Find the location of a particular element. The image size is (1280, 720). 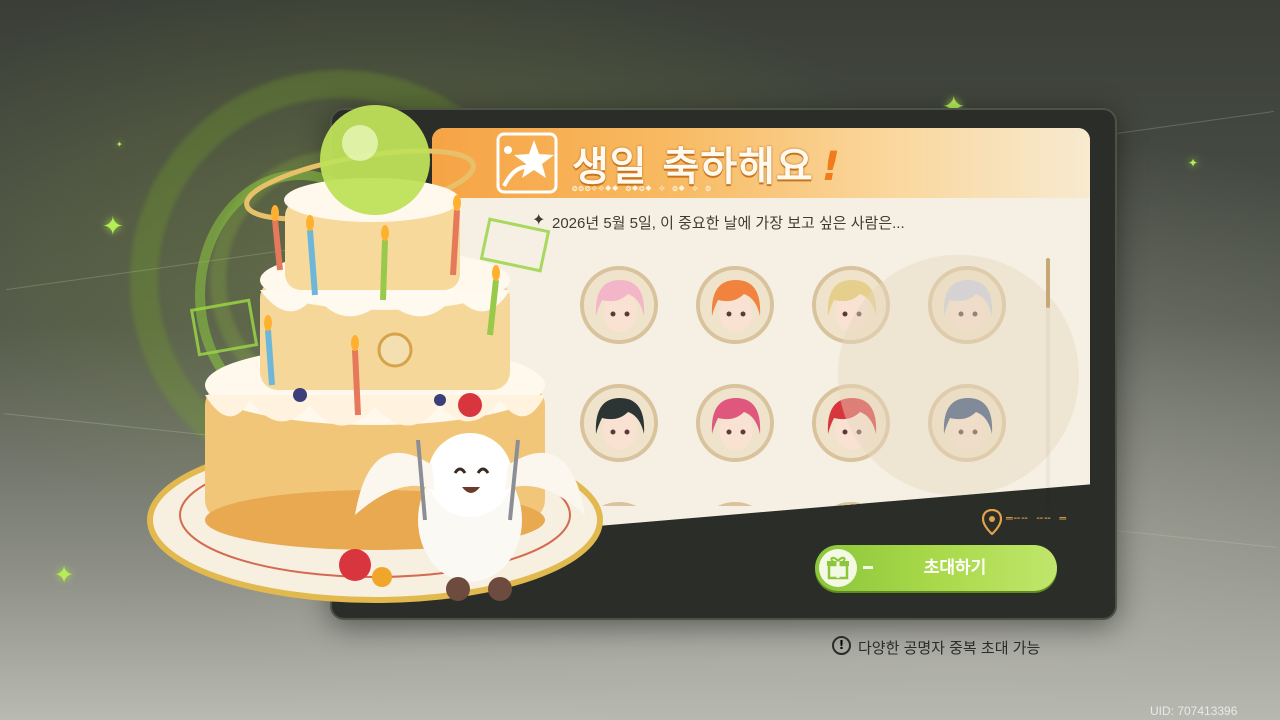

red-horned-girl-avatar is located at coordinates (851, 423).